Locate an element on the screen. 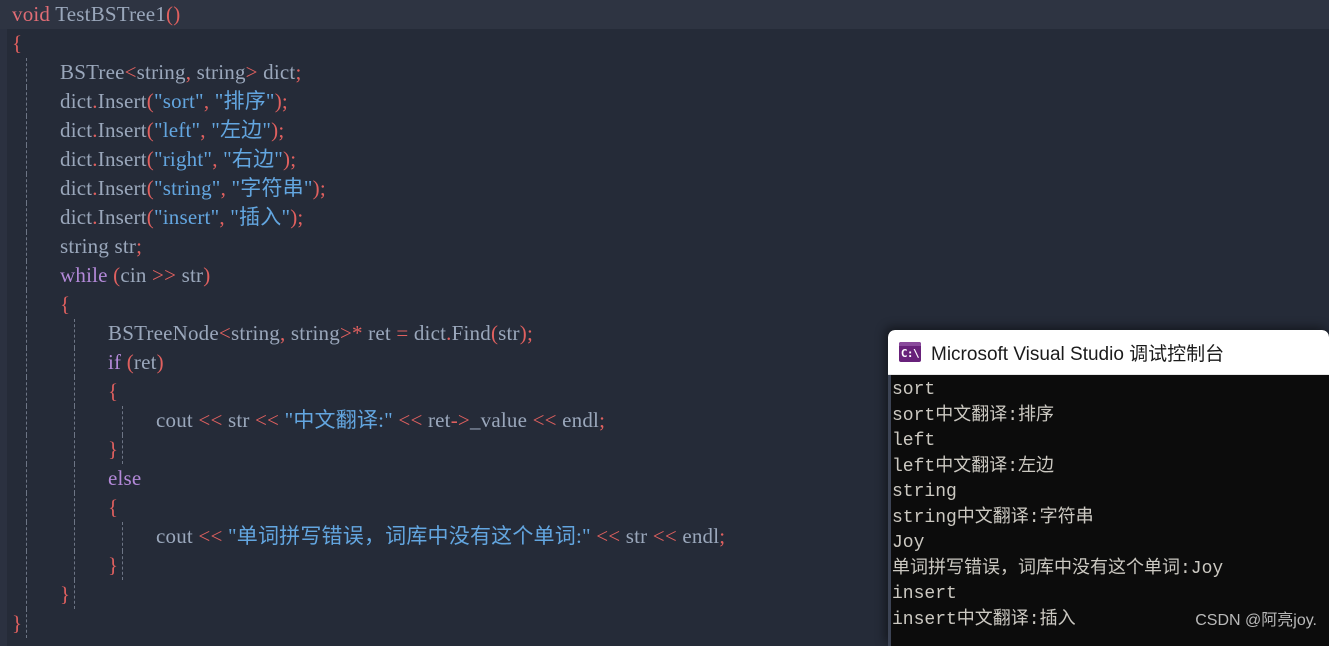 The image size is (1329, 646). code-token: "string" is located at coordinates (187, 188).